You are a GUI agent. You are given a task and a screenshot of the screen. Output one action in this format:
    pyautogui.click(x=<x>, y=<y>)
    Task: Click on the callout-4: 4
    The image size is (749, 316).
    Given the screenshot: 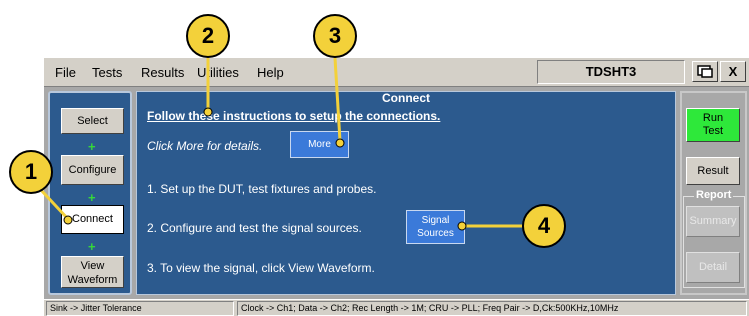 What is the action you would take?
    pyautogui.click(x=544, y=226)
    